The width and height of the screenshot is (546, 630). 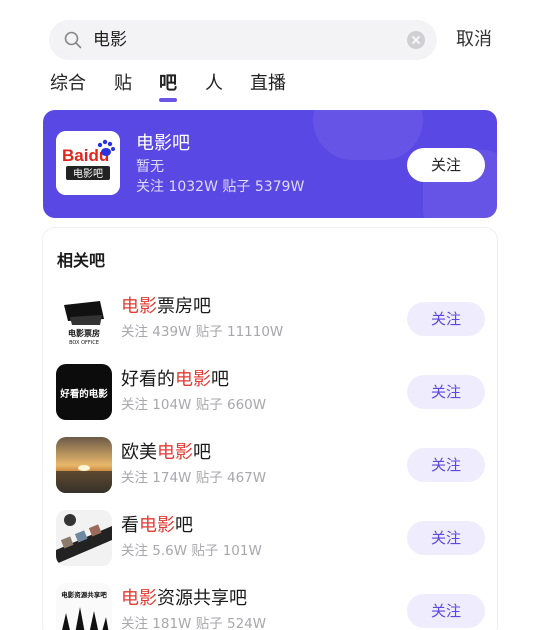 What do you see at coordinates (81, 260) in the screenshot?
I see `section-title: 相关吧` at bounding box center [81, 260].